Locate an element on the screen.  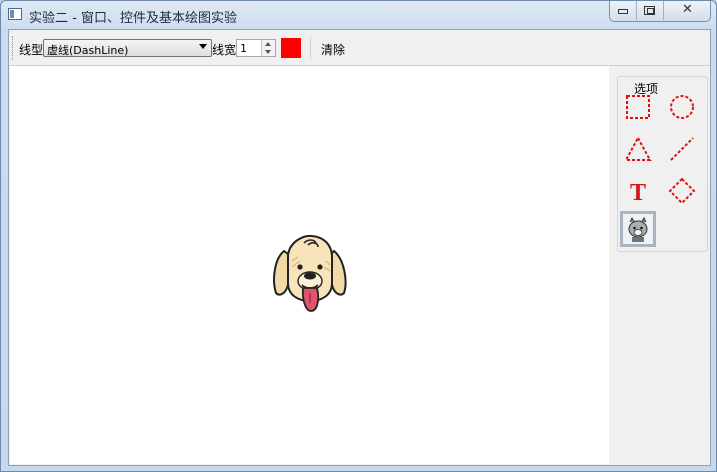
tool-text-button: T is located at coordinates (638, 191).